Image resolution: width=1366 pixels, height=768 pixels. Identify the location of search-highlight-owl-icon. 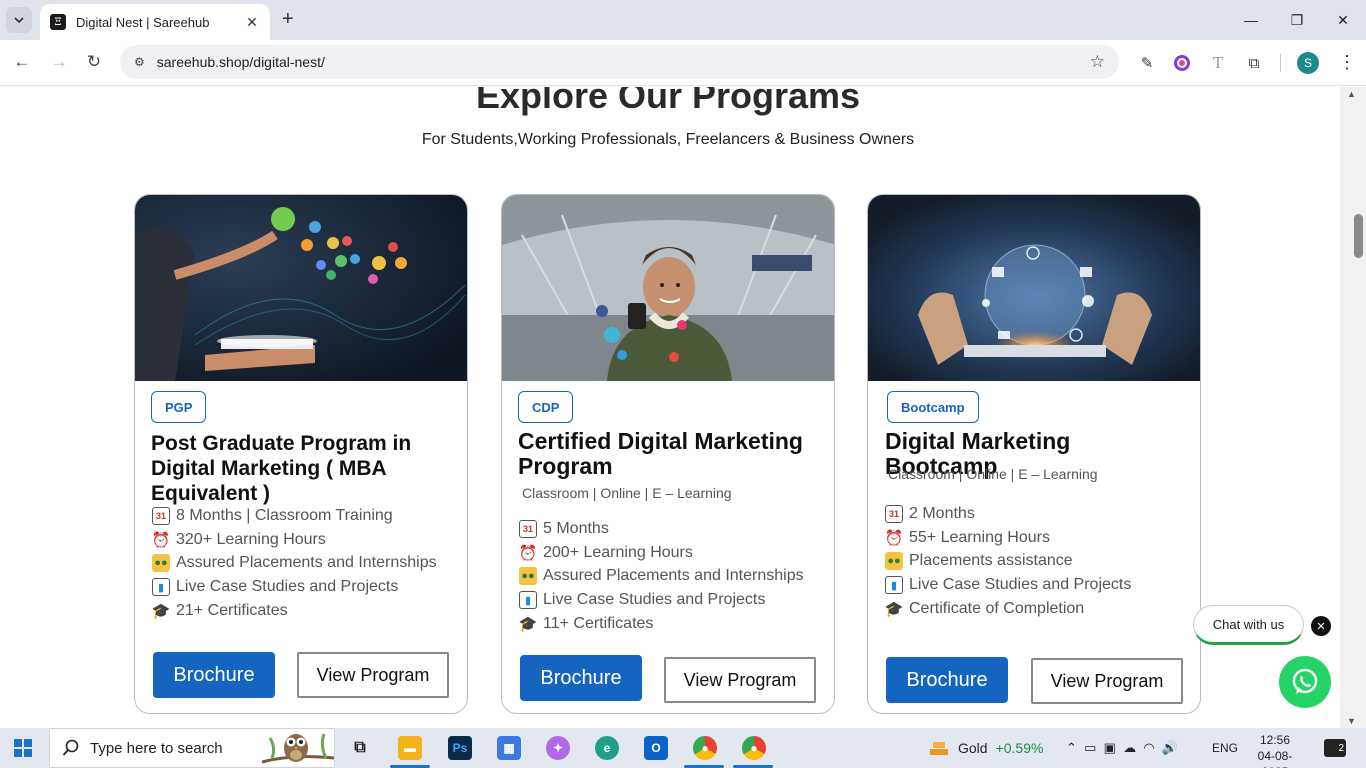
(298, 748).